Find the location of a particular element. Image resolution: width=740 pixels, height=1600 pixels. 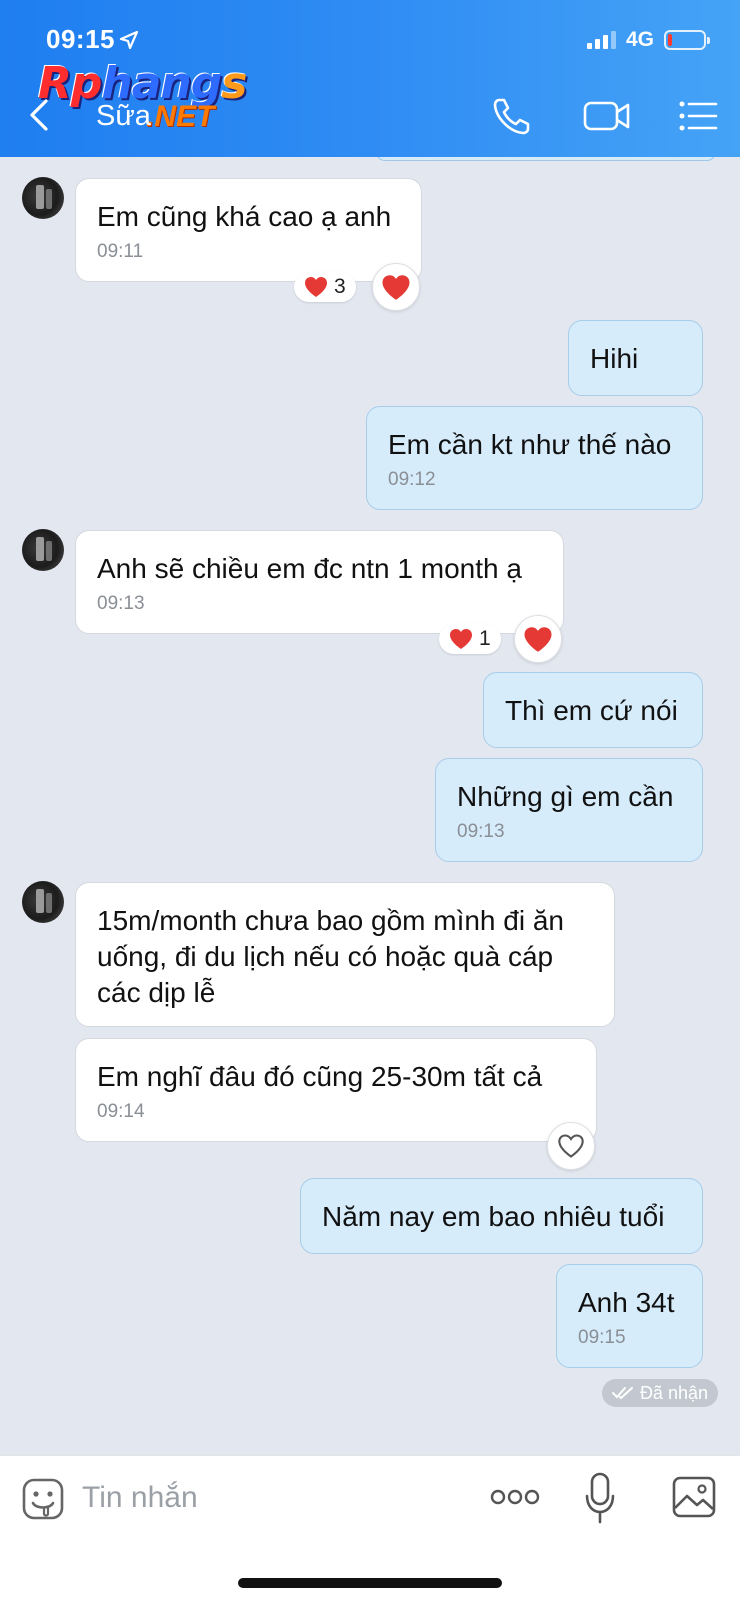

message-bubble-outgoing: Thì em cứ nói is located at coordinates (593, 710).